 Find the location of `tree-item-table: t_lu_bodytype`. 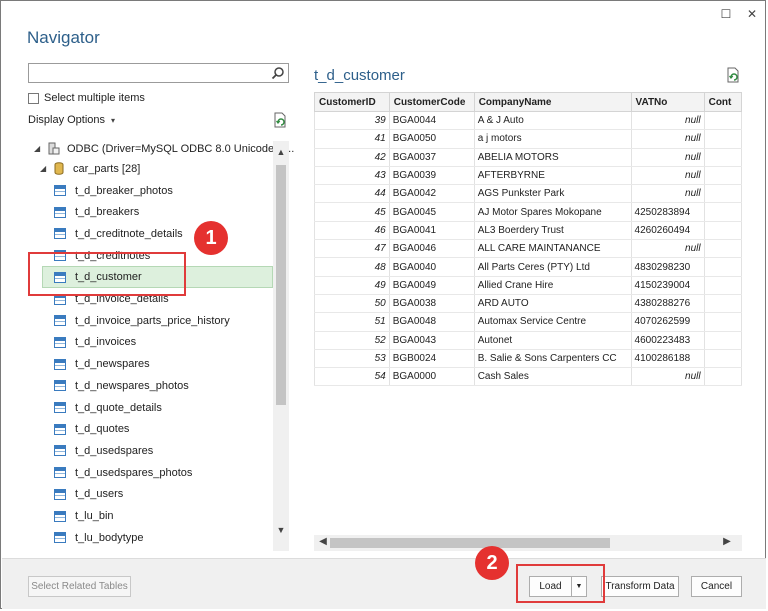

tree-item-table: t_lu_bodytype is located at coordinates (99, 537).